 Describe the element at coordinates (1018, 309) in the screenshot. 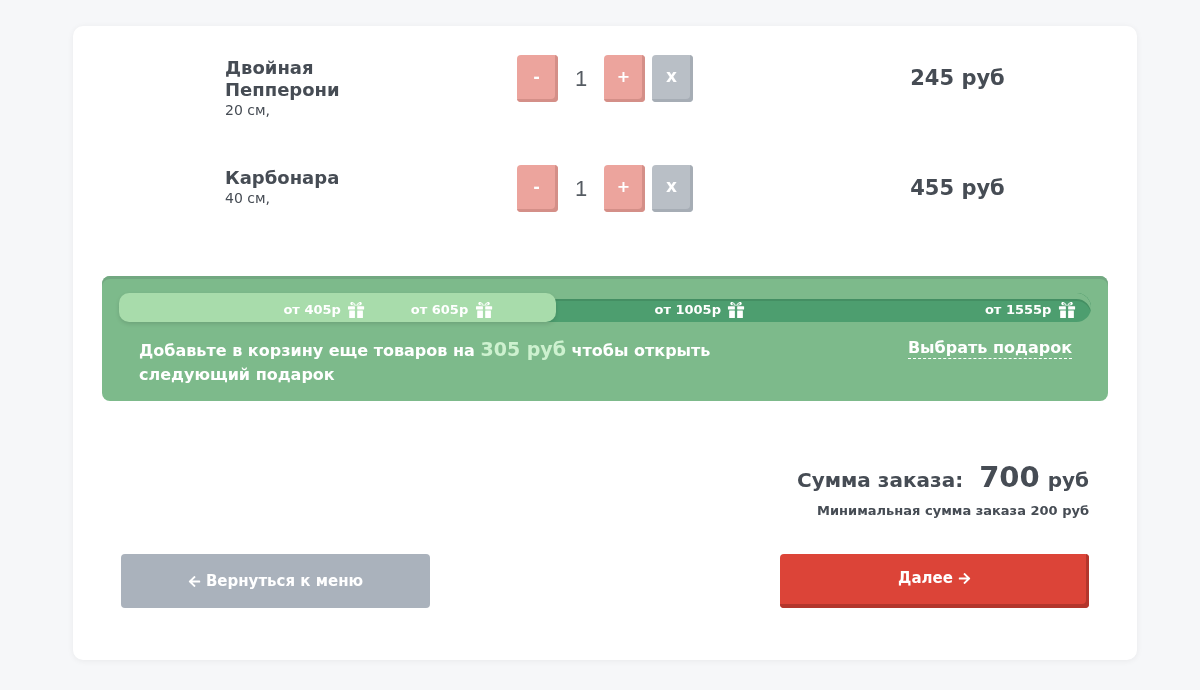

I see `milestone-label: от 1555р` at that location.